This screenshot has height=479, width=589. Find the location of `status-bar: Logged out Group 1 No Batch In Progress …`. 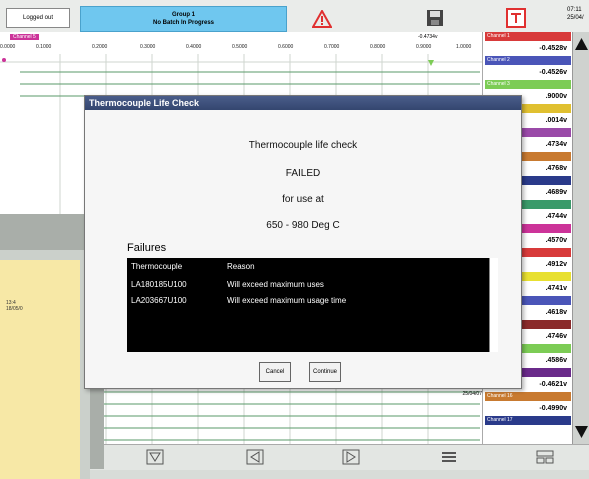

status-bar: Logged out Group 1 No Batch In Progress … is located at coordinates (294, 16).